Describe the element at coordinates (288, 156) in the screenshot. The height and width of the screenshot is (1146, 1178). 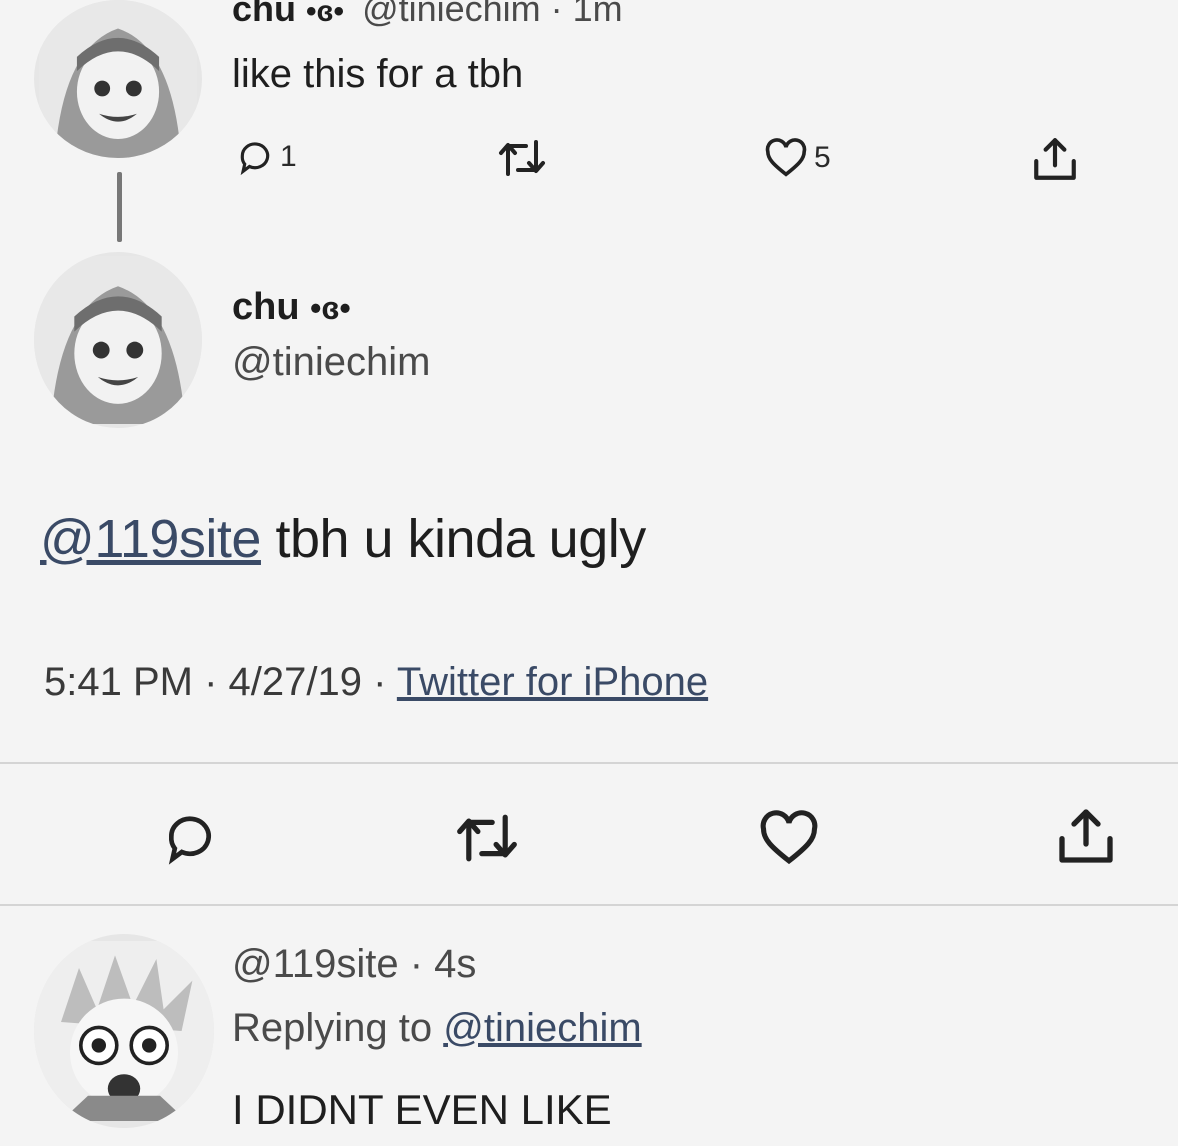
I see `reply-count: 1` at that location.